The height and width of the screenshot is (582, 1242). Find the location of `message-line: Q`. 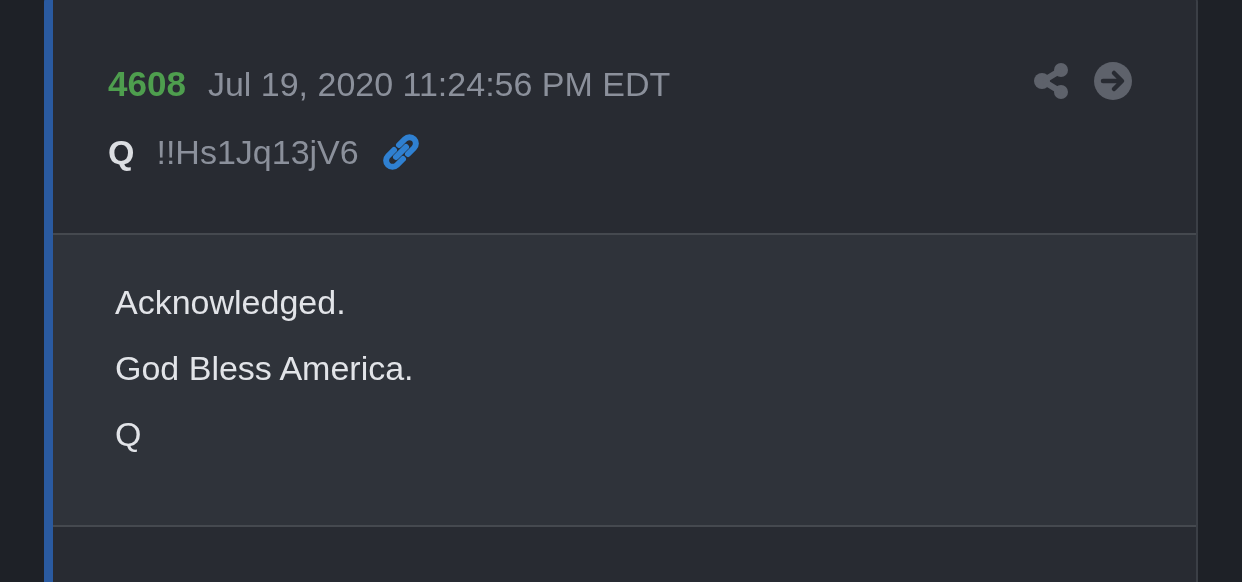

message-line: Q is located at coordinates (129, 434).